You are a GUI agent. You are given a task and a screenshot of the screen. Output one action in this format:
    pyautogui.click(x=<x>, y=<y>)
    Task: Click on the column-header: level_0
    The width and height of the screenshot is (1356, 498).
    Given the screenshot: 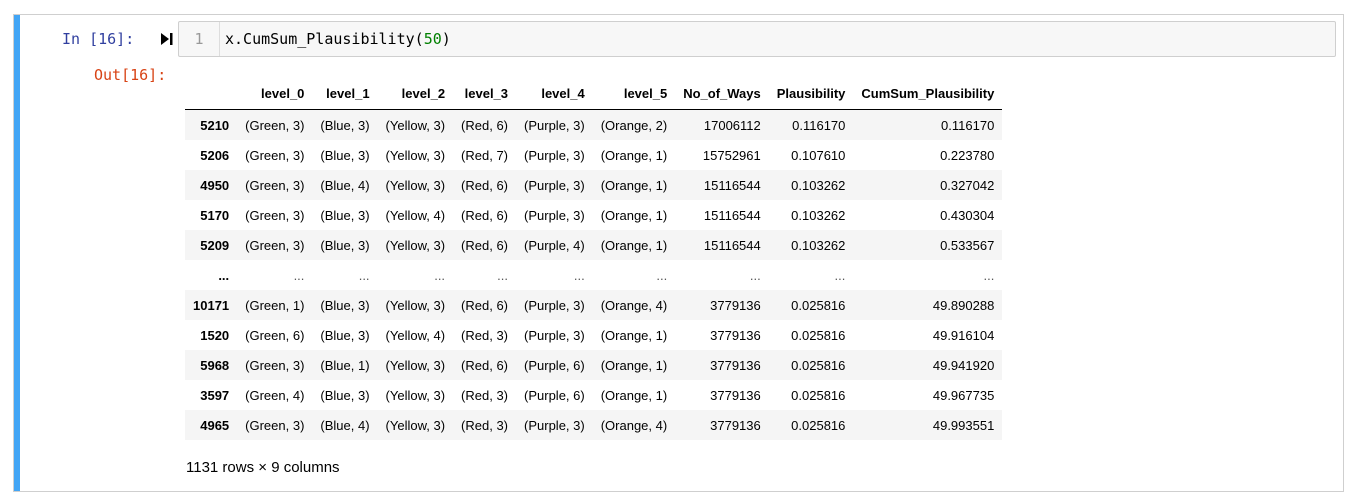 What is the action you would take?
    pyautogui.click(x=275, y=94)
    